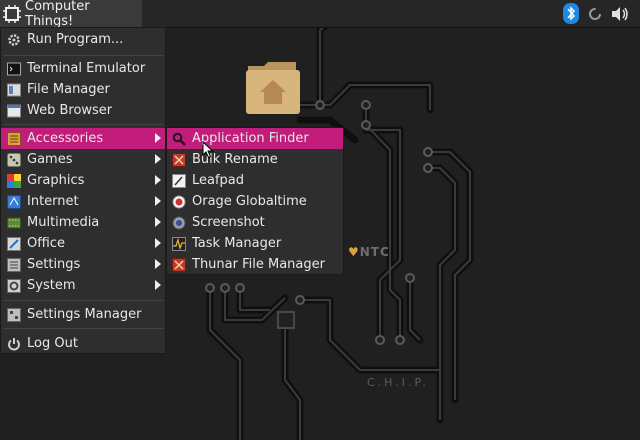  What do you see at coordinates (52, 343) in the screenshot?
I see `menu-item-label: Log Out` at bounding box center [52, 343].